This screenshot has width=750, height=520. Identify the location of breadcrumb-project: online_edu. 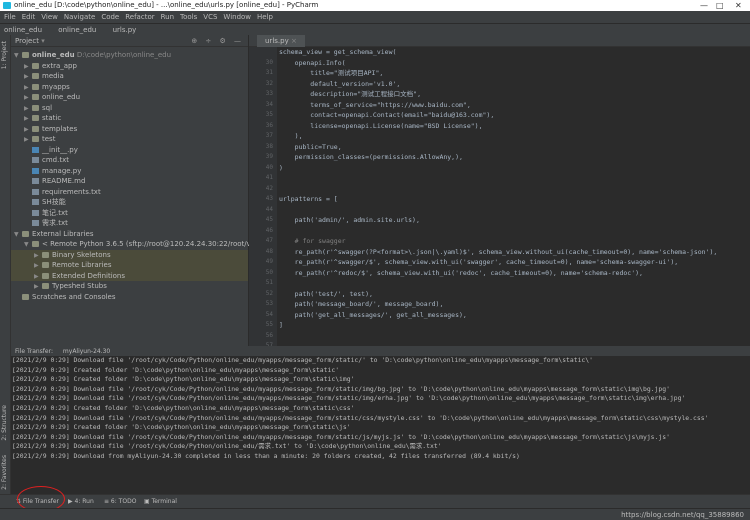
(23, 30).